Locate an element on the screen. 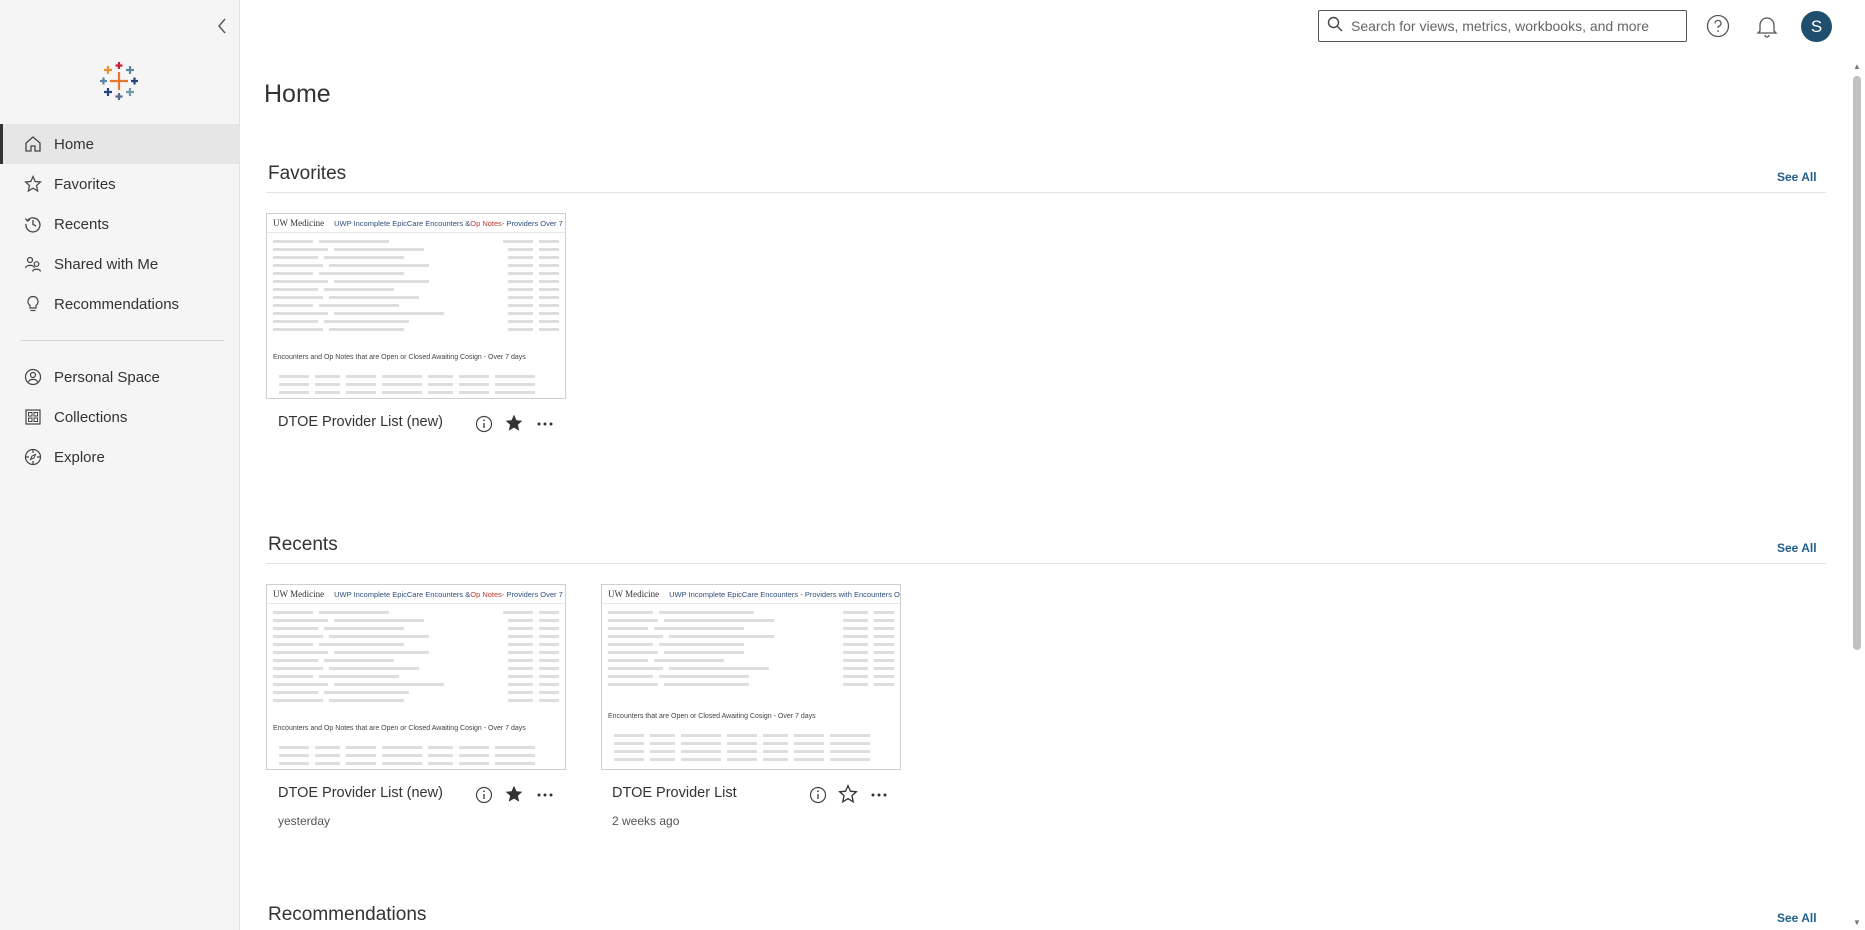 Image resolution: width=1865 pixels, height=930 pixels. search-input is located at coordinates (1511, 26).